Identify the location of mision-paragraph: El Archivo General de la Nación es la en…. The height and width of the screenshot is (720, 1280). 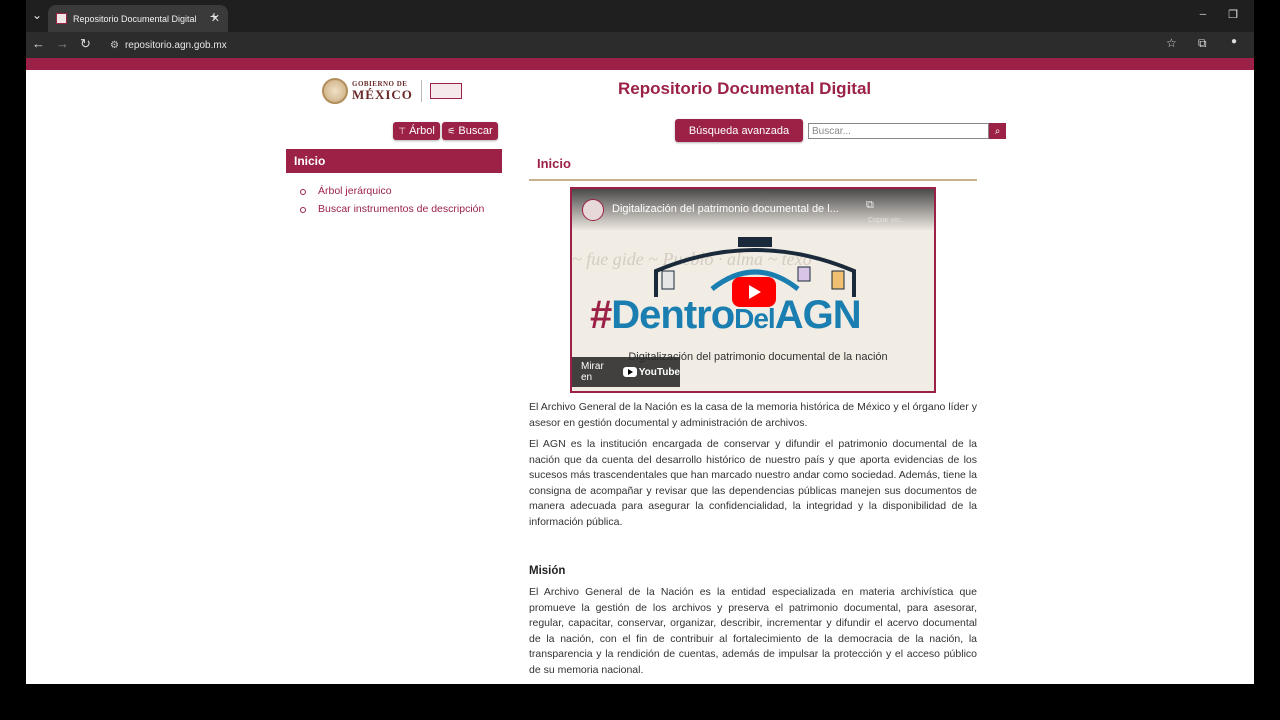
(753, 631).